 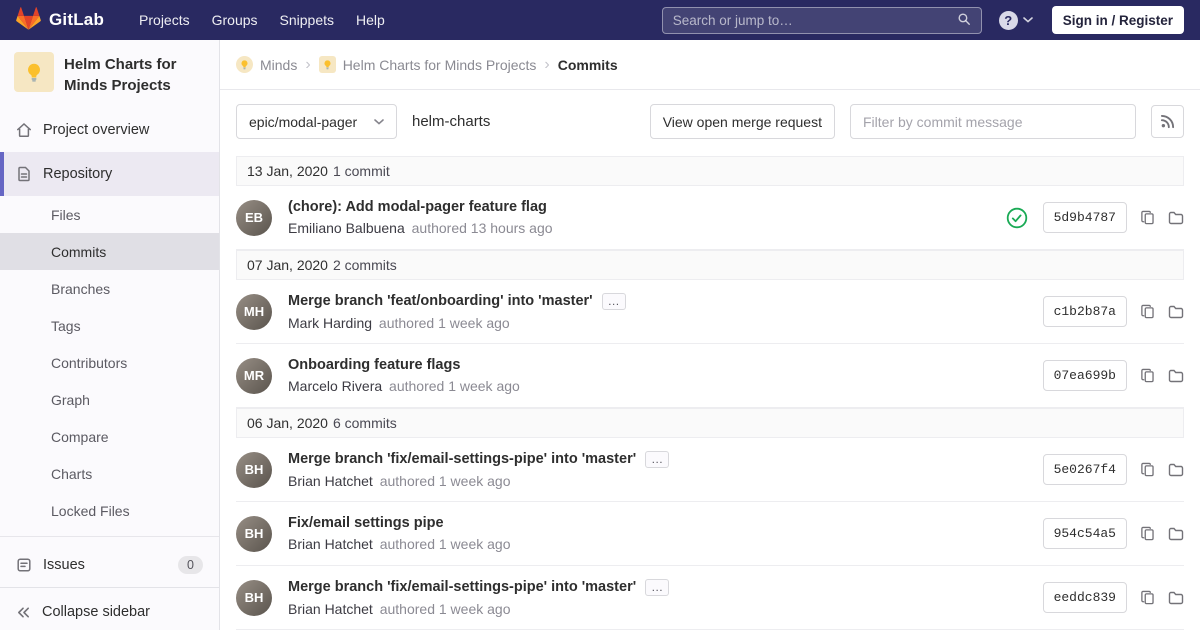 What do you see at coordinates (1117, 20) in the screenshot?
I see `sign-in-button: Sign in / Register` at bounding box center [1117, 20].